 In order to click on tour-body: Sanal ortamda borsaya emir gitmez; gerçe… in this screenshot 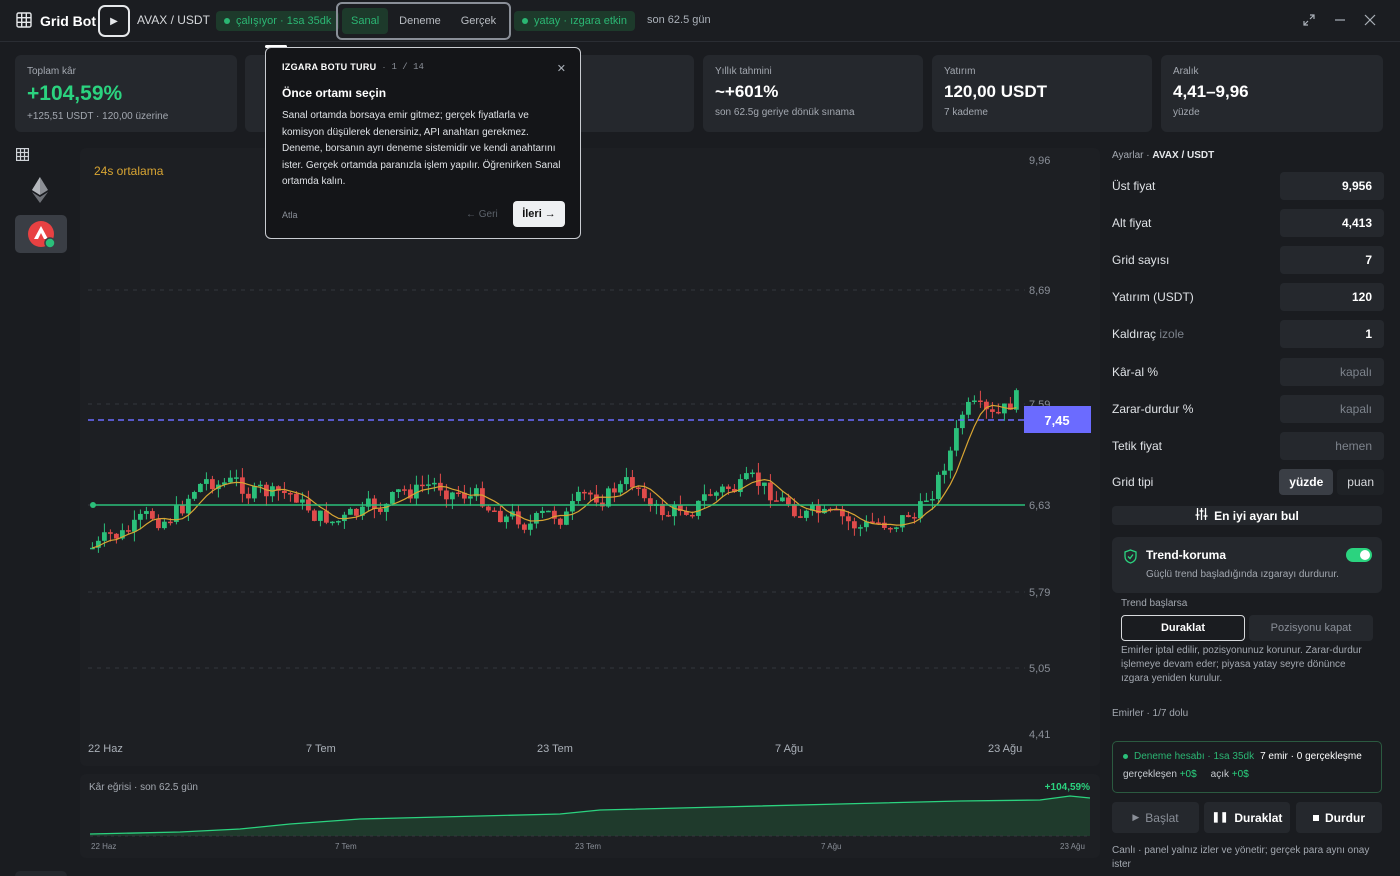, I will do `click(421, 148)`.